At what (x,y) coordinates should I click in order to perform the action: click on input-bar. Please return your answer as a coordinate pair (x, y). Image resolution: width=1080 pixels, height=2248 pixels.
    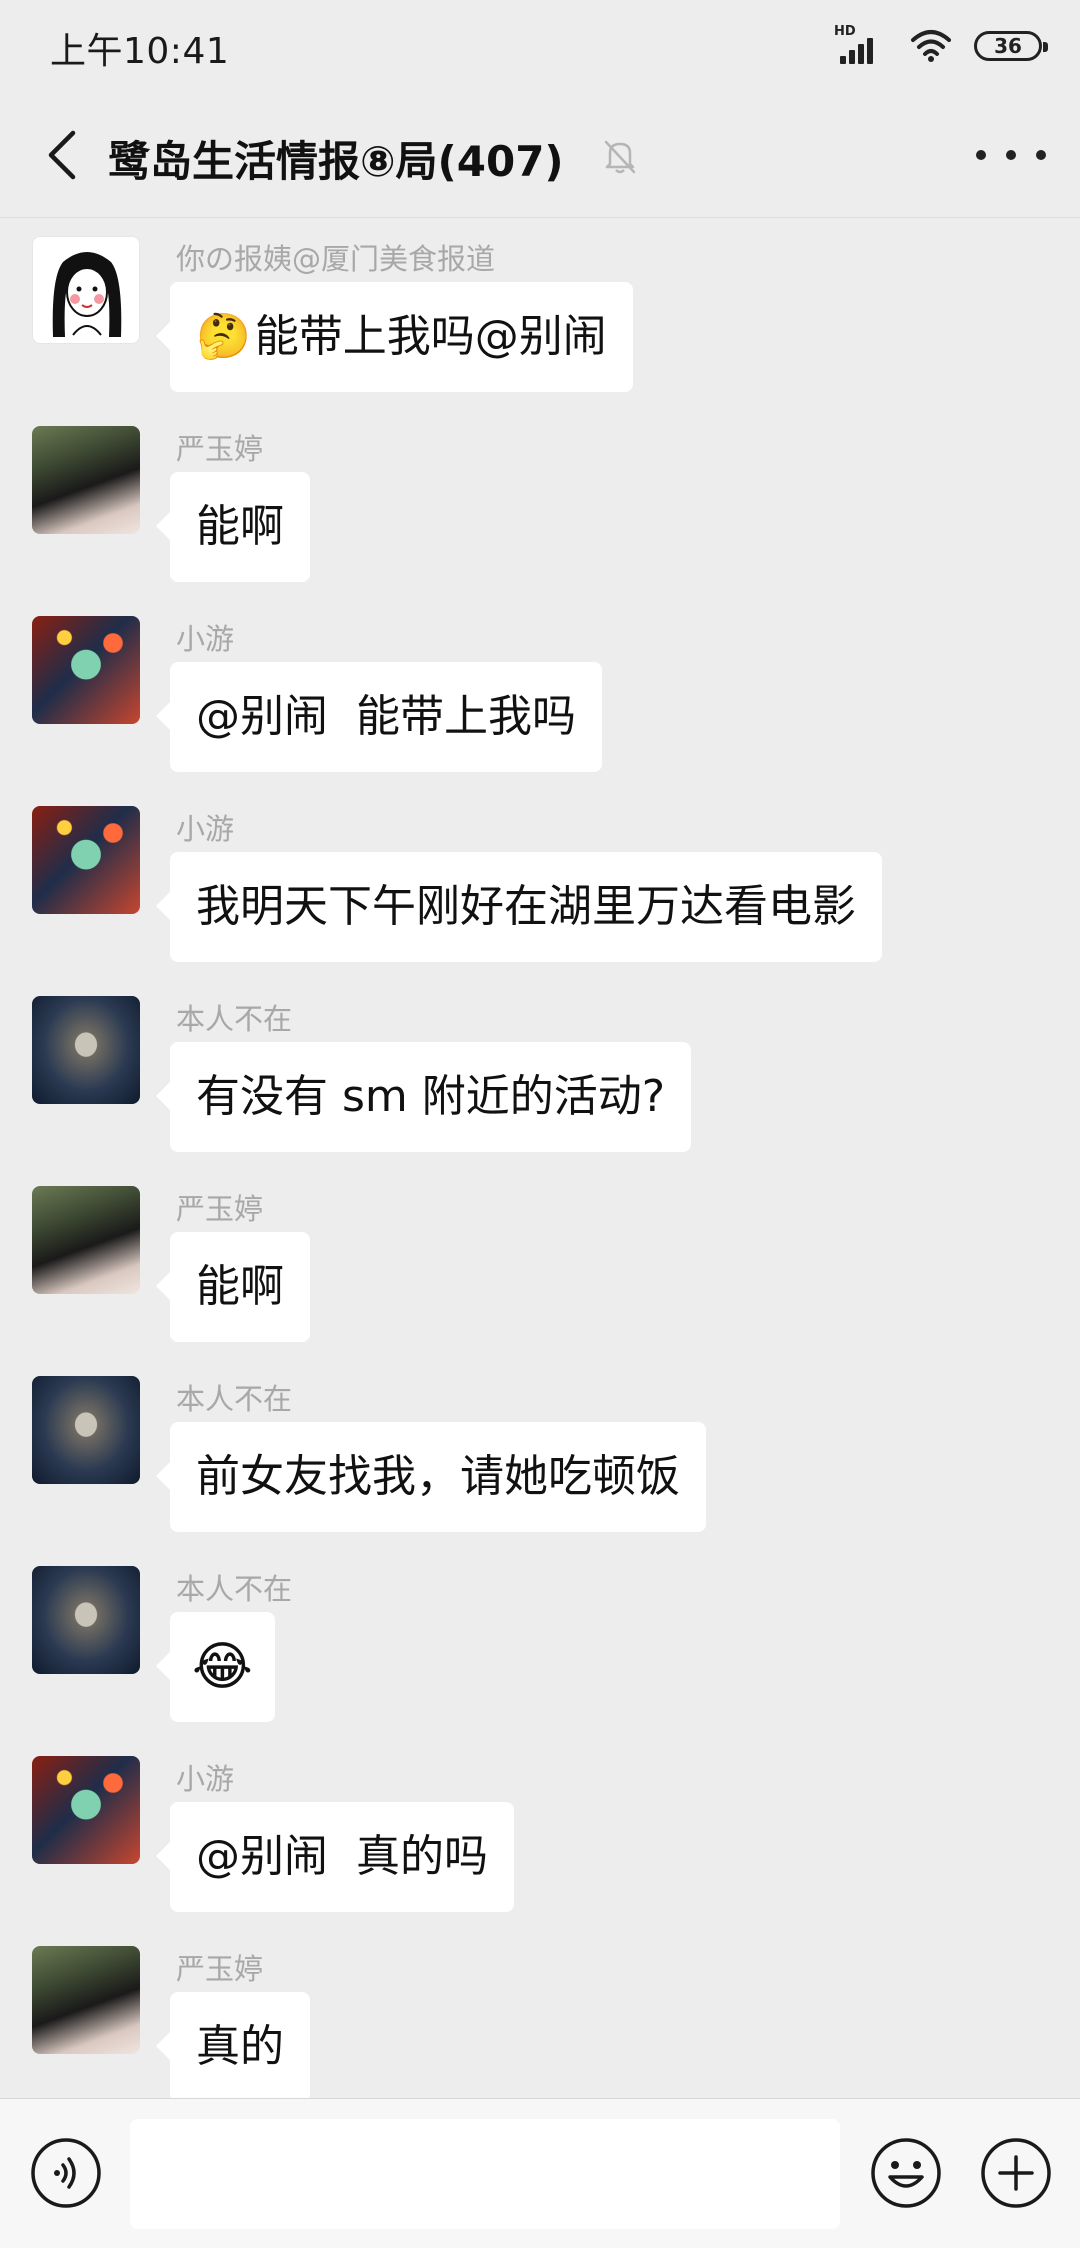
    Looking at the image, I should click on (540, 2173).